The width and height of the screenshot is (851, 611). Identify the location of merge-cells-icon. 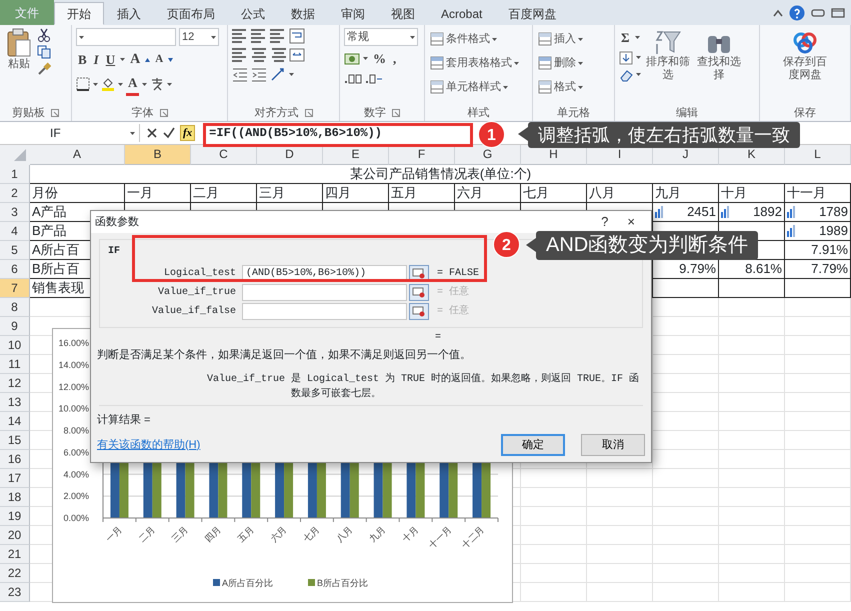
(297, 55).